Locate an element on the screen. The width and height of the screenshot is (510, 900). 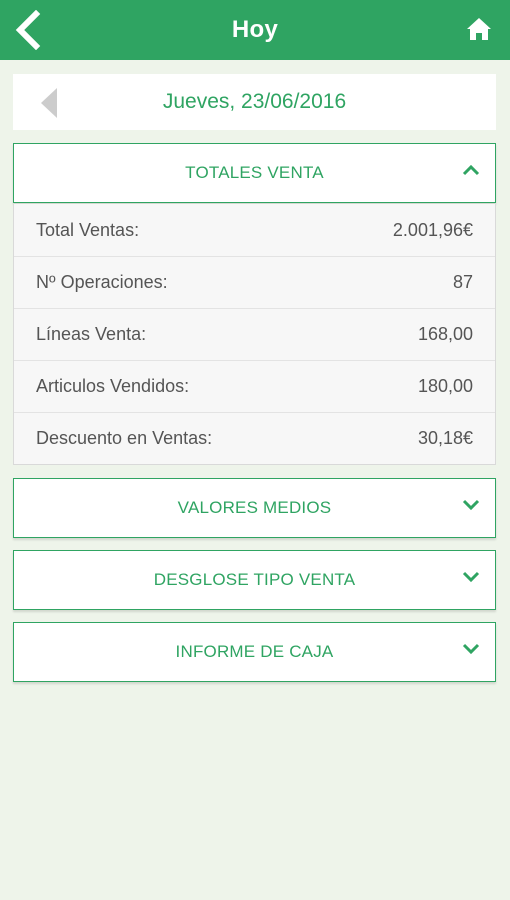
section-label: VALORES MEDIOS is located at coordinates (254, 507).